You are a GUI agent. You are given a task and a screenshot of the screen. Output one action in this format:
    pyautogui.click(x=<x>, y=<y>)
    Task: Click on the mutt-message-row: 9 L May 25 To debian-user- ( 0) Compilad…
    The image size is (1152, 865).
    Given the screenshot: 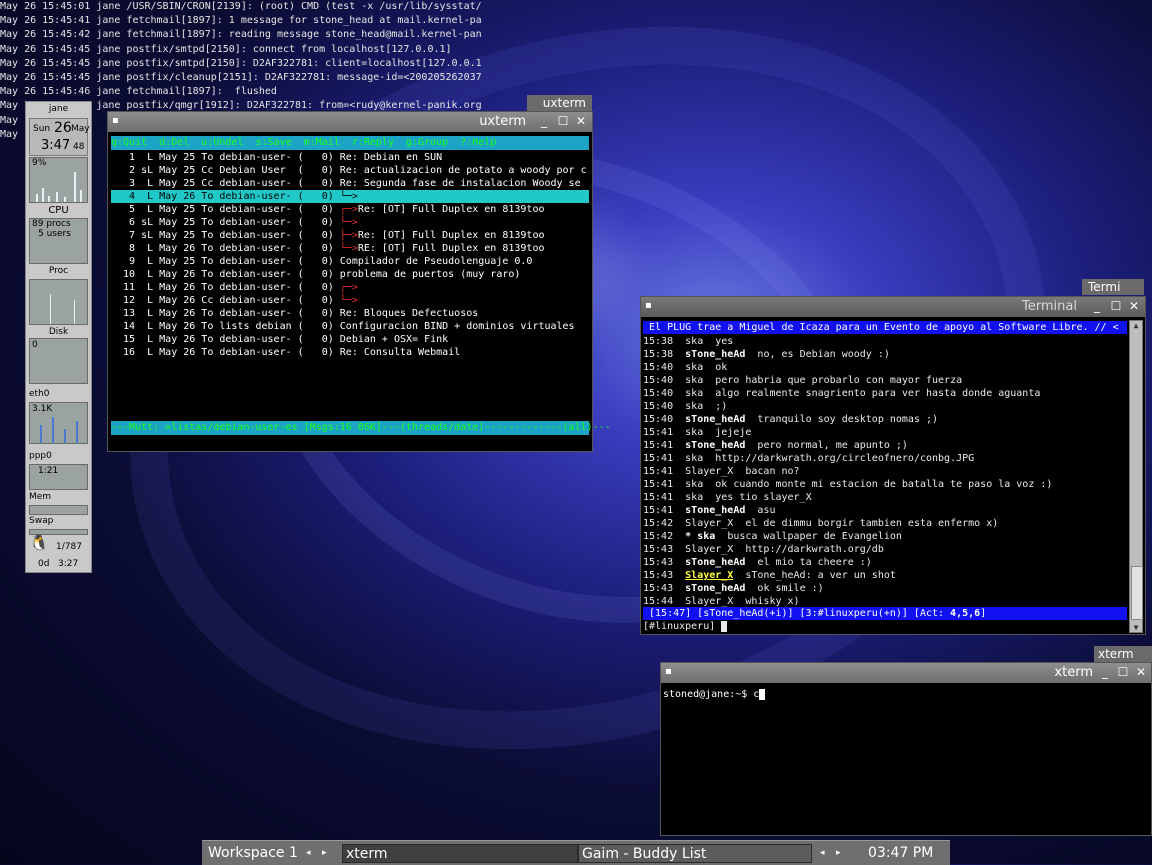 What is the action you would take?
    pyautogui.click(x=350, y=261)
    